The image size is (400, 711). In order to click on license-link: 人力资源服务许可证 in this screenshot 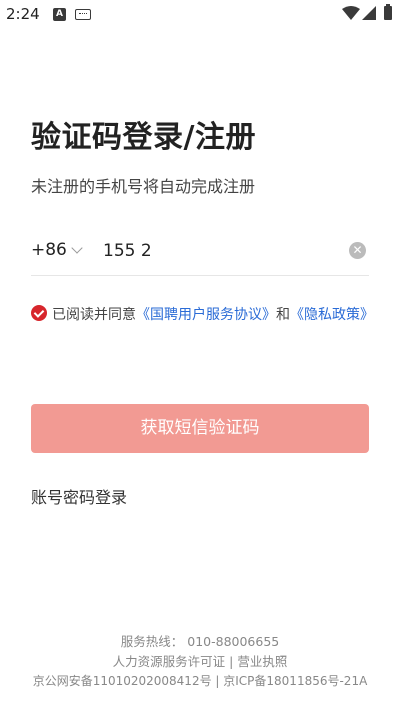, I will do `click(169, 661)`.